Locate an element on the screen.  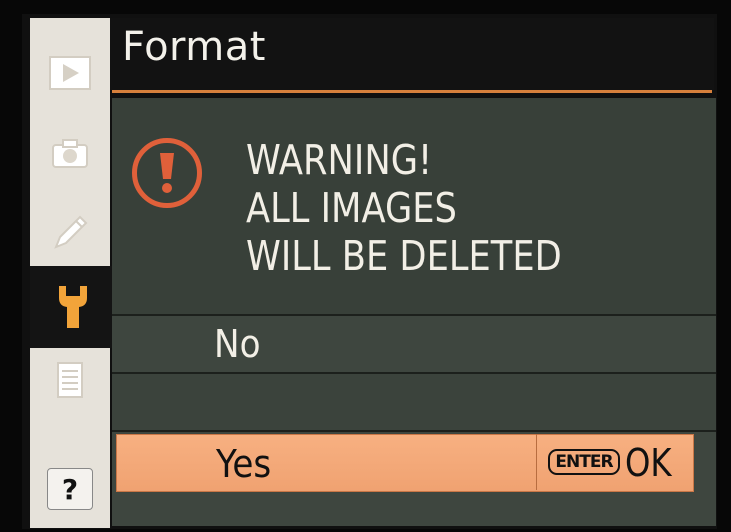
tab-setup is located at coordinates (73, 307).